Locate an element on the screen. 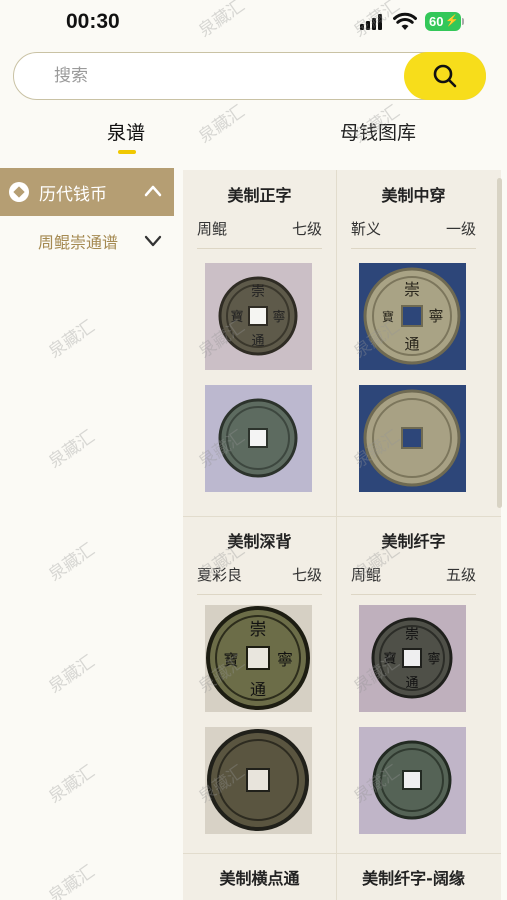 The height and width of the screenshot is (900, 507). wifi-icon is located at coordinates (405, 21).